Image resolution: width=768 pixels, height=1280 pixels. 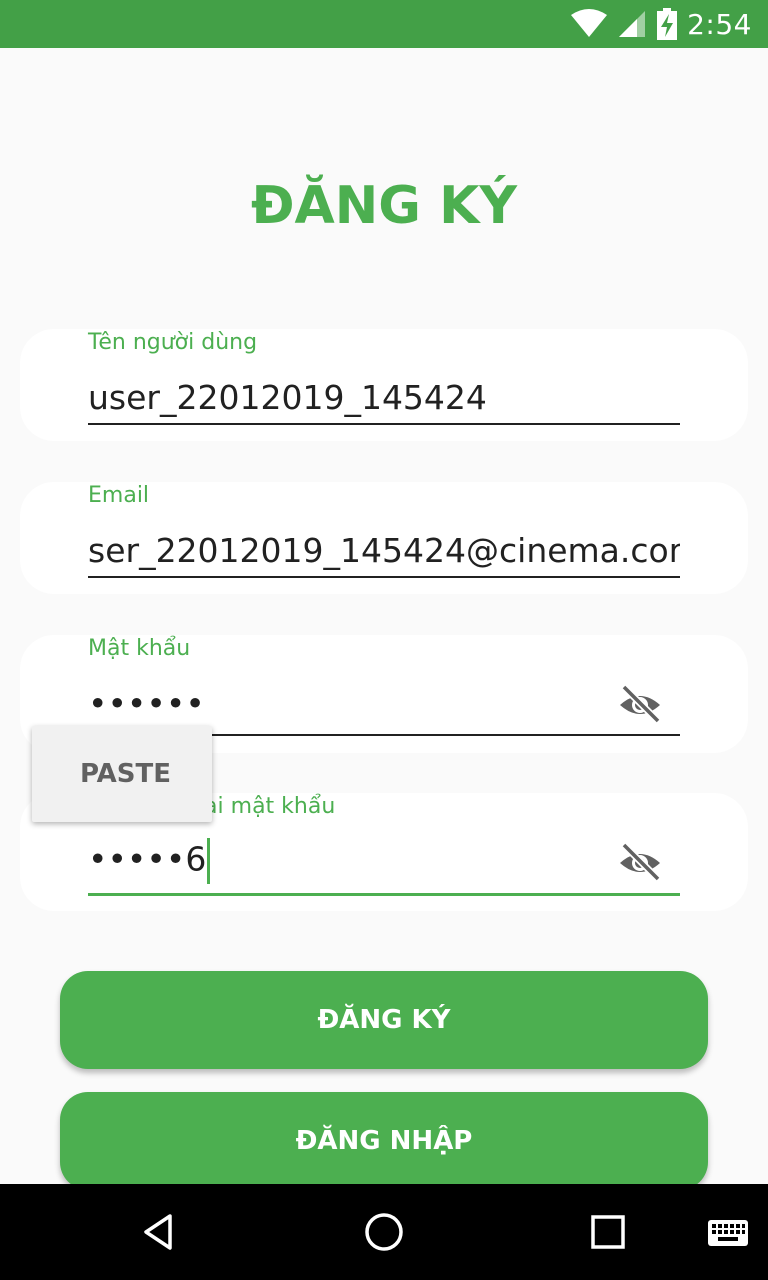 What do you see at coordinates (384, 550) in the screenshot?
I see `email-input: ser_22012019_145424@cinema.com` at bounding box center [384, 550].